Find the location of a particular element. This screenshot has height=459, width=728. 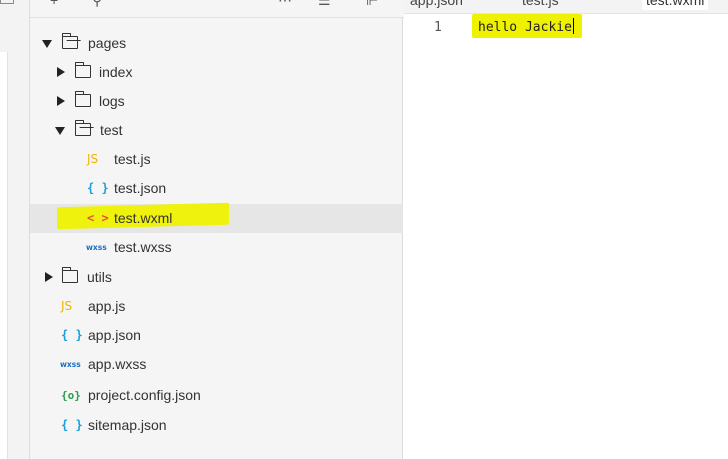

tree-item-label: test.json is located at coordinates (140, 188).